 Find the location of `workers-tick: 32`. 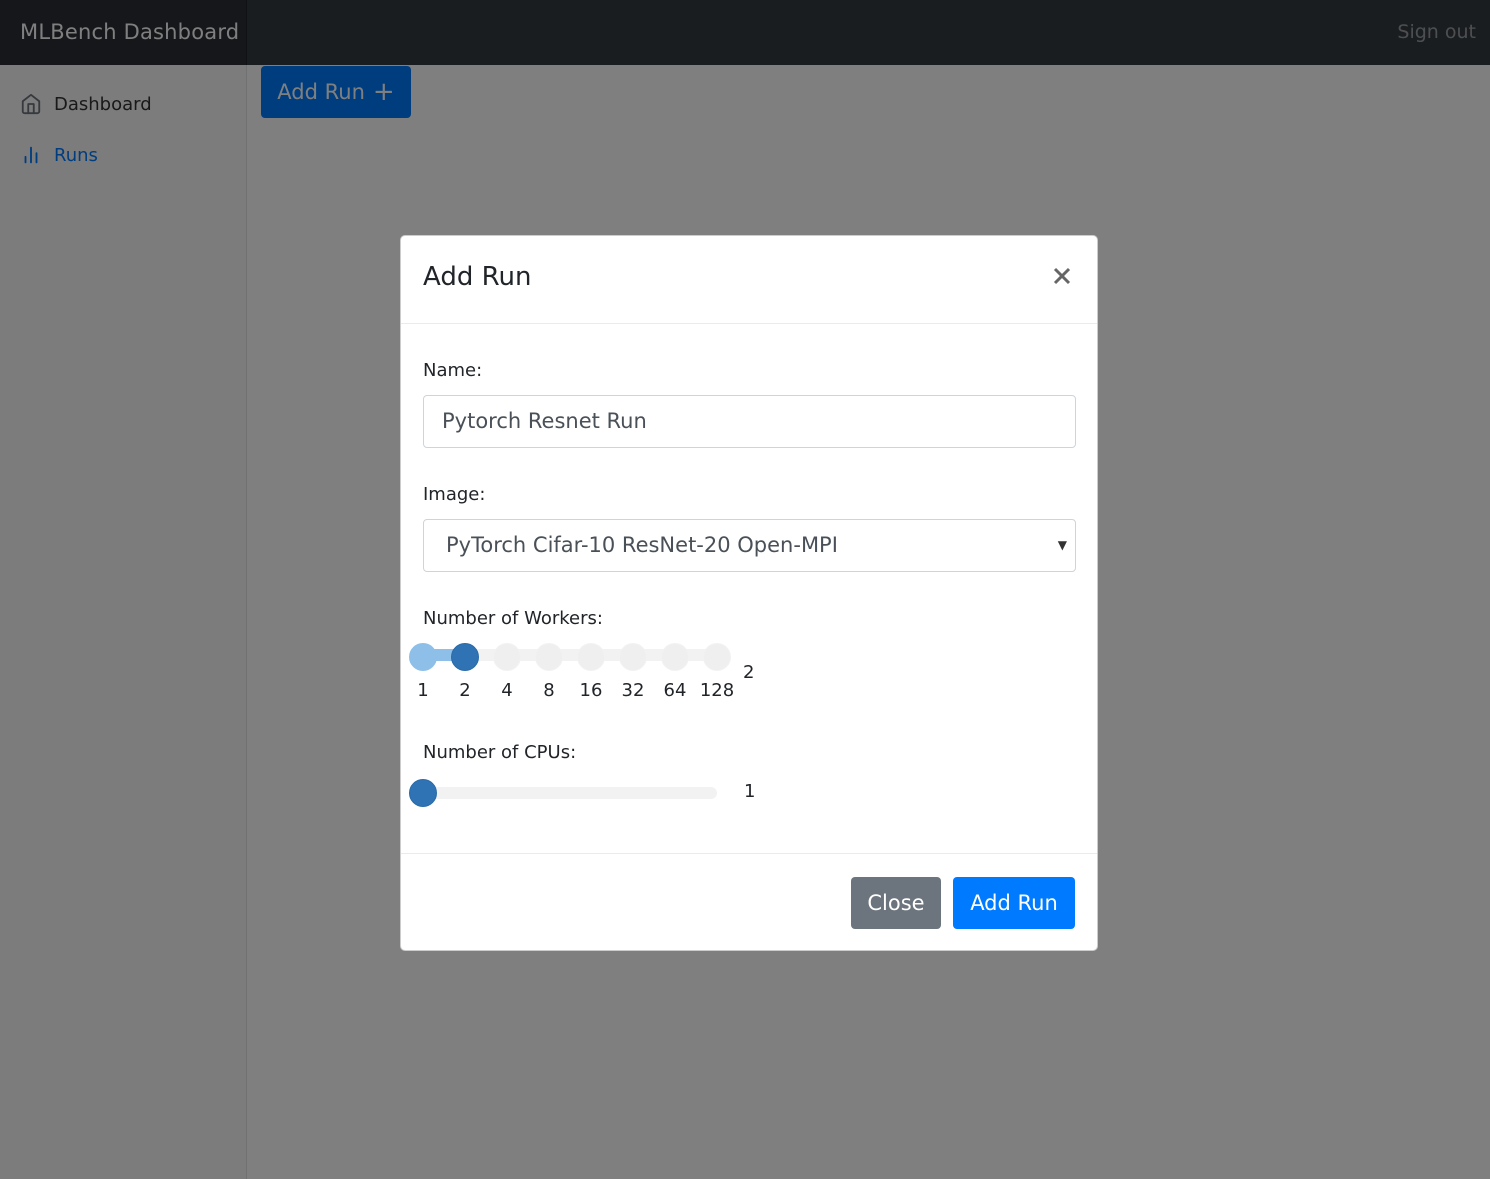

workers-tick: 32 is located at coordinates (633, 690).